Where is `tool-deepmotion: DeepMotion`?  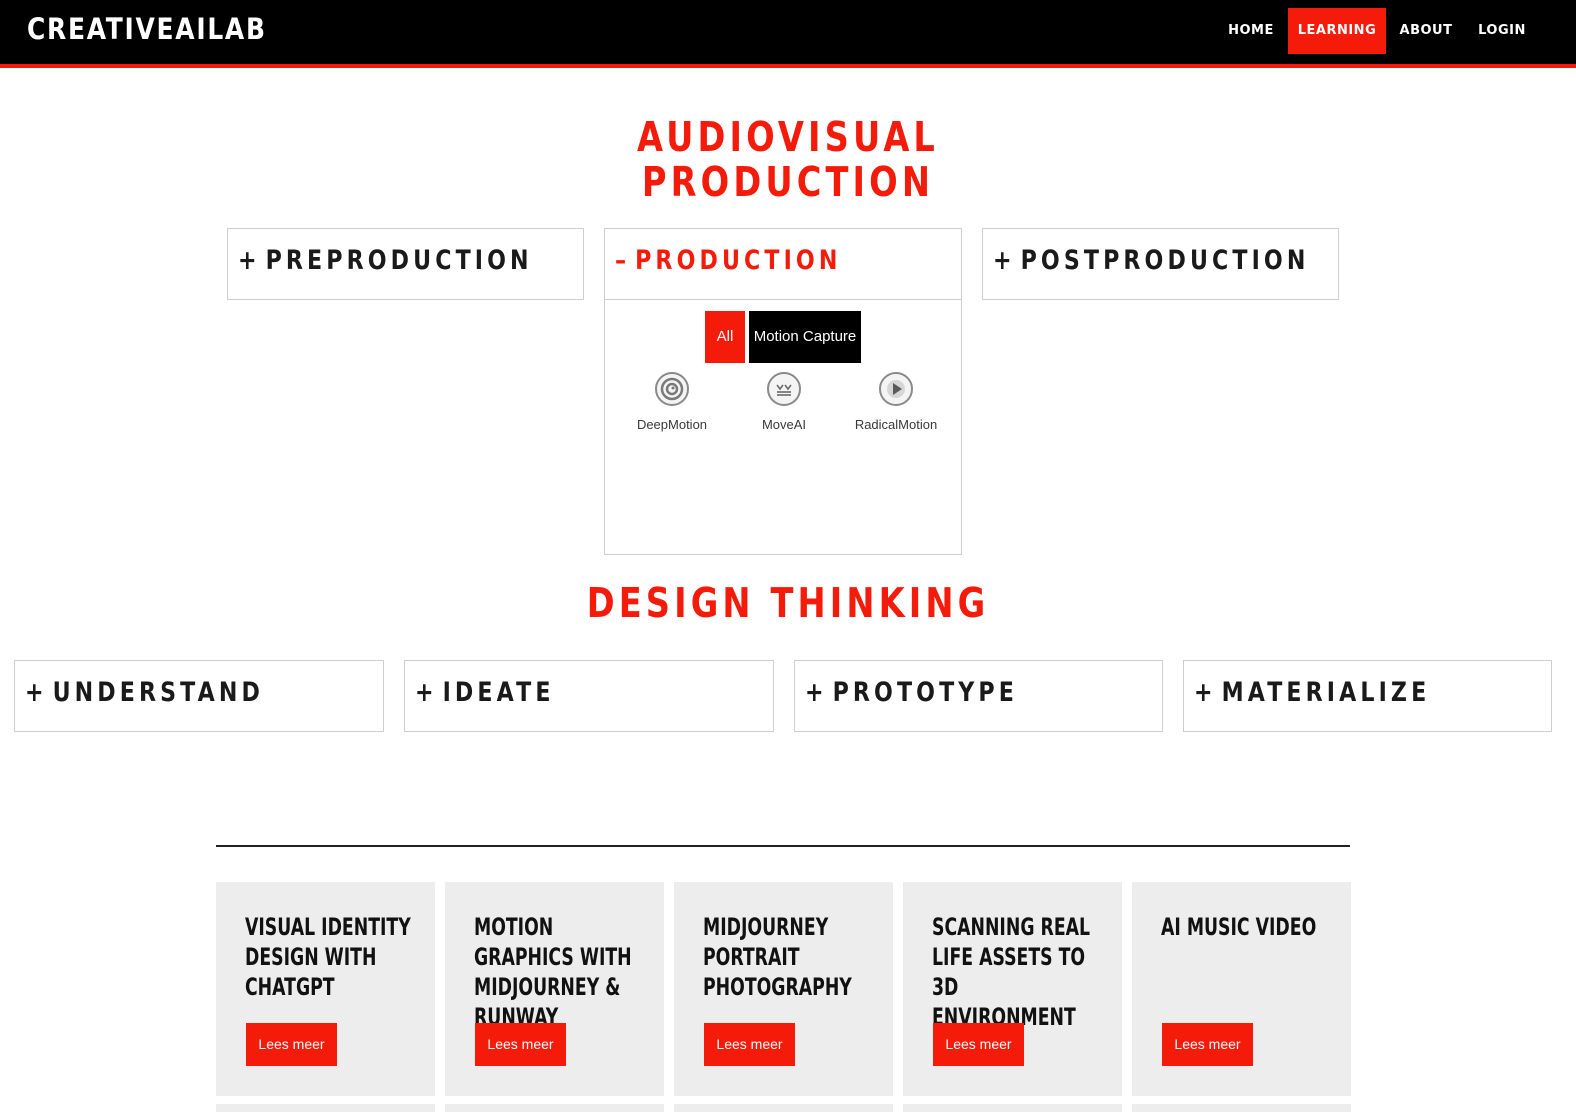
tool-deepmotion: DeepMotion is located at coordinates (672, 402).